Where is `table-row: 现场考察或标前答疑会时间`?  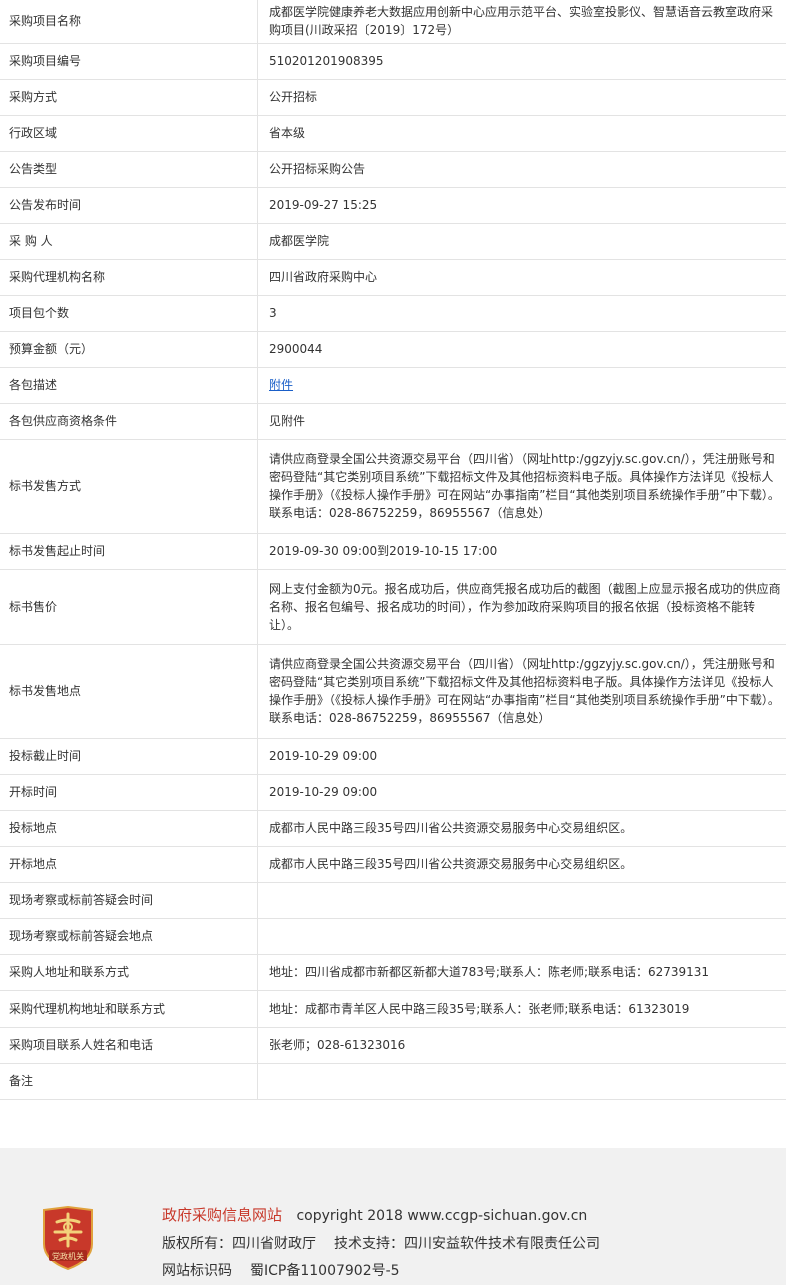 table-row: 现场考察或标前答疑会时间 is located at coordinates (393, 900).